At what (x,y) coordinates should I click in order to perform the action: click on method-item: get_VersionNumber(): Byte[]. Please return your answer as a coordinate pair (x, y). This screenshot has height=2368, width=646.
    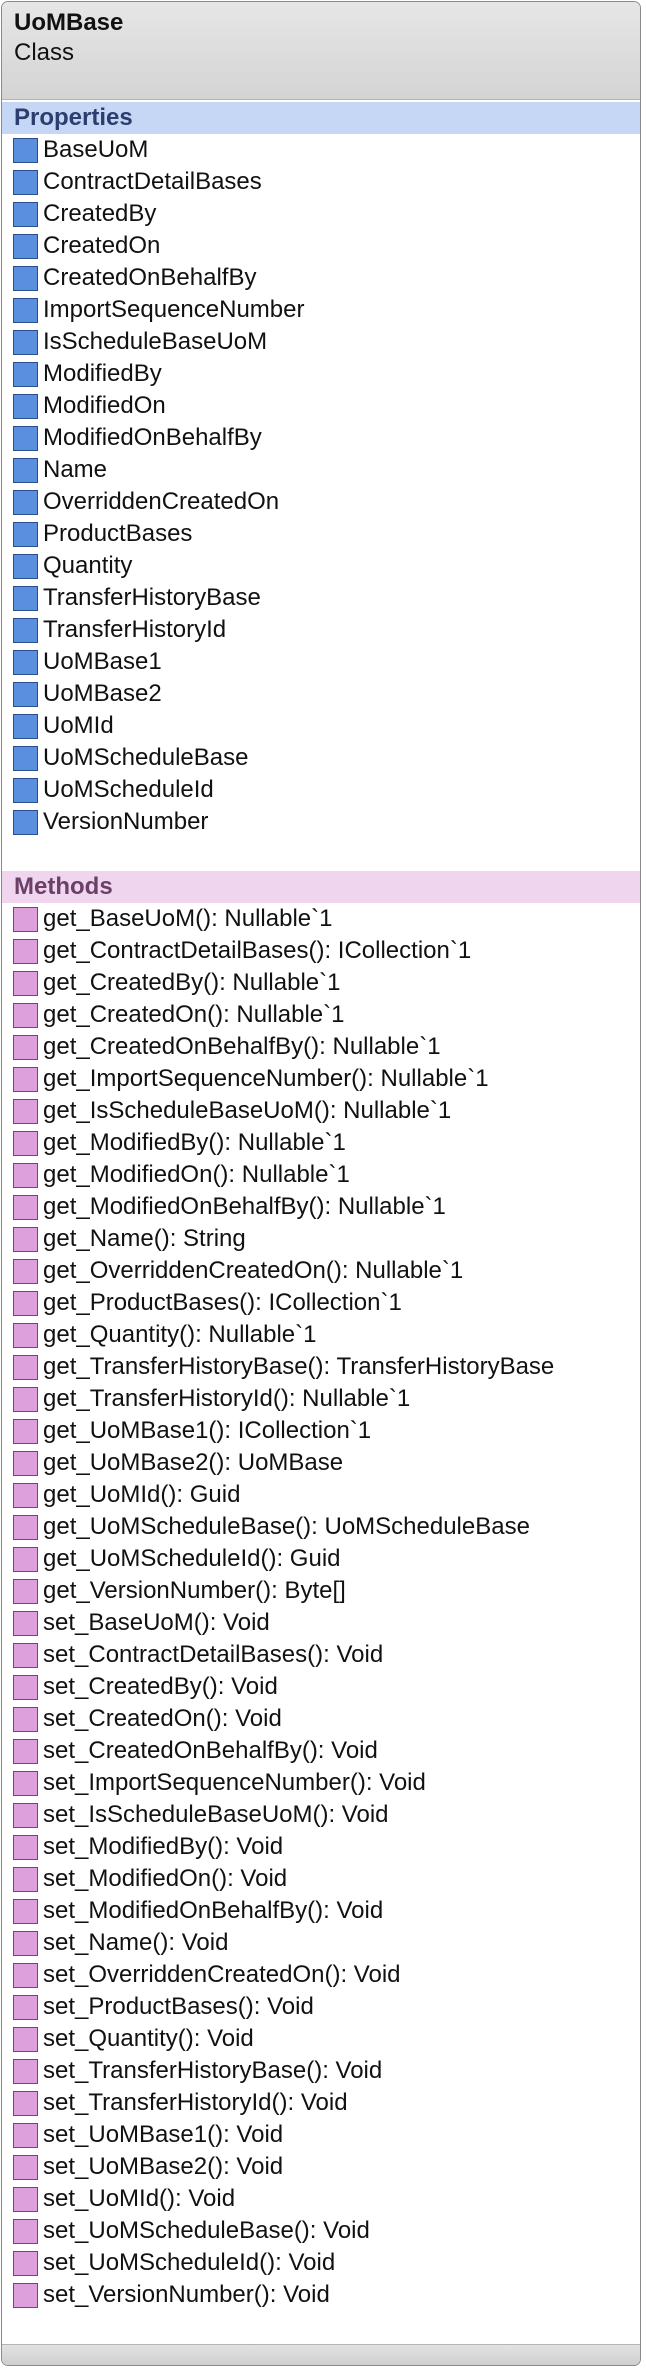
    Looking at the image, I should click on (321, 1591).